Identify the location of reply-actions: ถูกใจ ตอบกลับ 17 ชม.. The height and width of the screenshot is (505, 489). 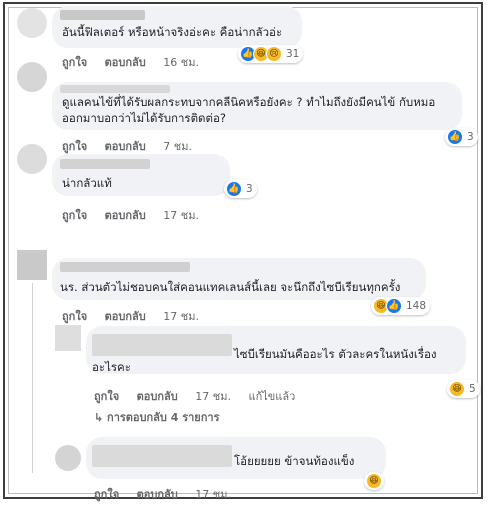
(169, 494).